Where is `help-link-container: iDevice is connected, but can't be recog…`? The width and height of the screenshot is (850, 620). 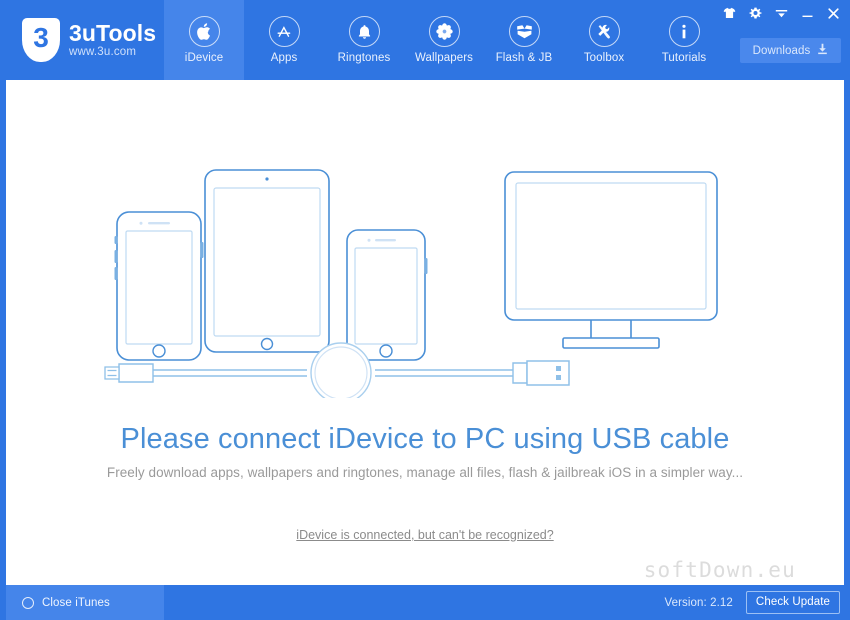 help-link-container: iDevice is connected, but can't be recog… is located at coordinates (425, 535).